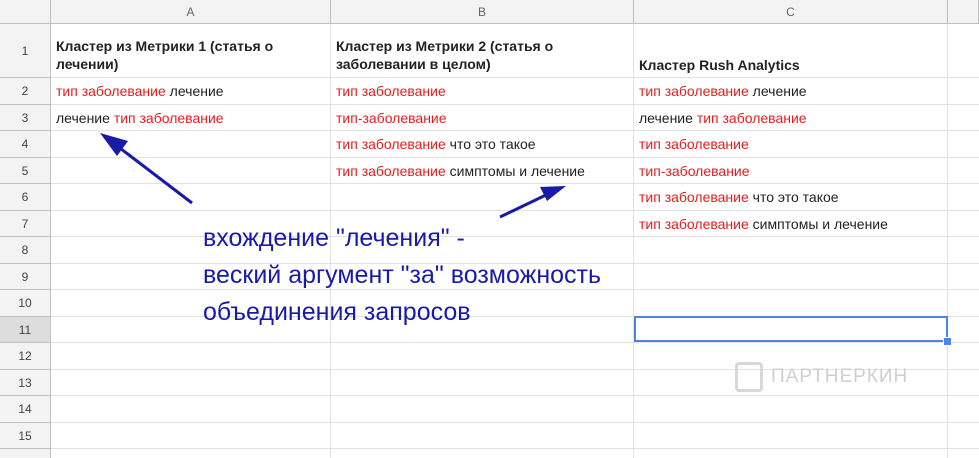 The image size is (979, 458). What do you see at coordinates (840, 376) in the screenshot?
I see `watermark-text: ПАРТНЕРКИН` at bounding box center [840, 376].